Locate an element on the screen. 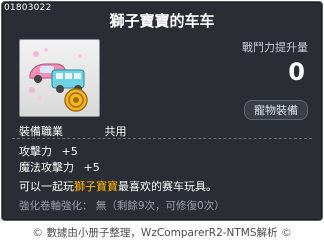 This screenshot has height=243, width=324. divider is located at coordinates (162, 138).